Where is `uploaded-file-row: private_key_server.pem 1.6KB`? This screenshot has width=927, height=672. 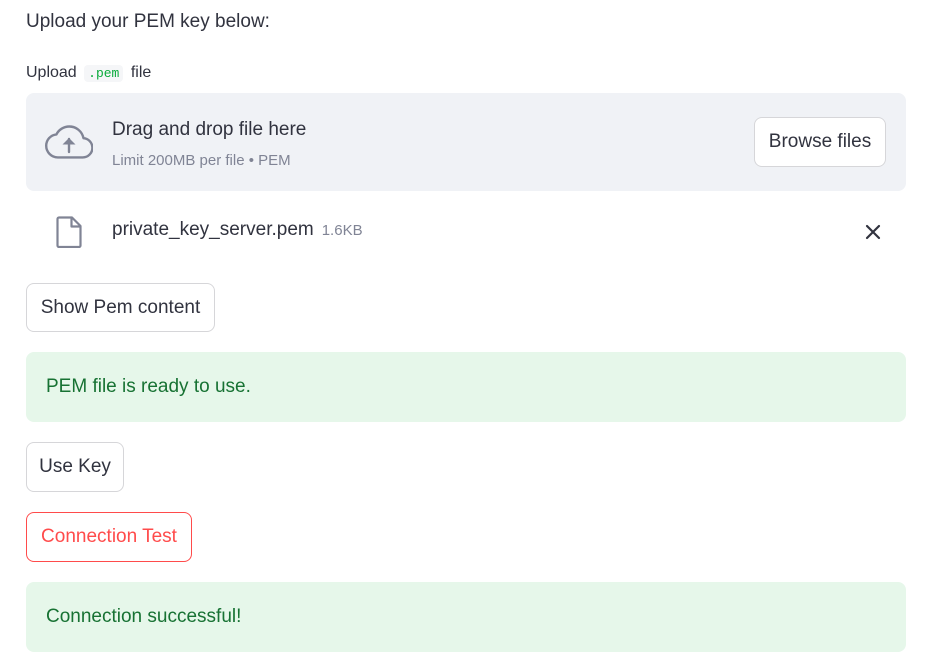 uploaded-file-row: private_key_server.pem 1.6KB is located at coordinates (466, 231).